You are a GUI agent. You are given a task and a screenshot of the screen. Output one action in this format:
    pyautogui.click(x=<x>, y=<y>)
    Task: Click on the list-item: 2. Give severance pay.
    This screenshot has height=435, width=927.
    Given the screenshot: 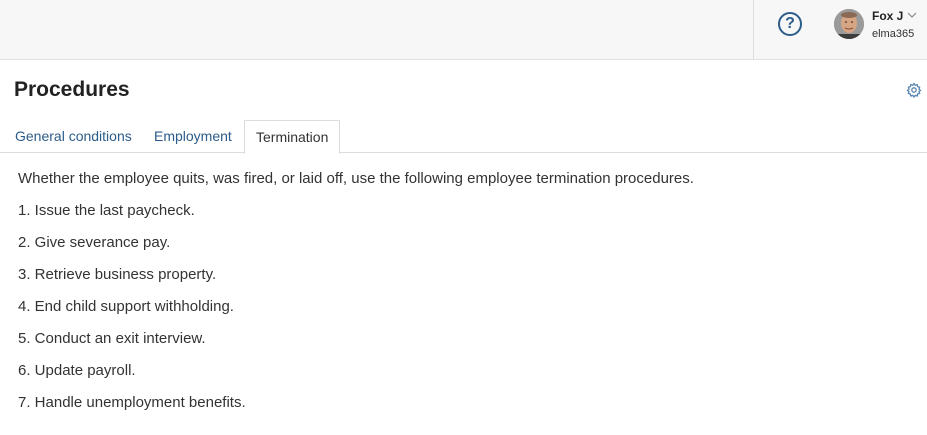 What is the action you would take?
    pyautogui.click(x=94, y=242)
    